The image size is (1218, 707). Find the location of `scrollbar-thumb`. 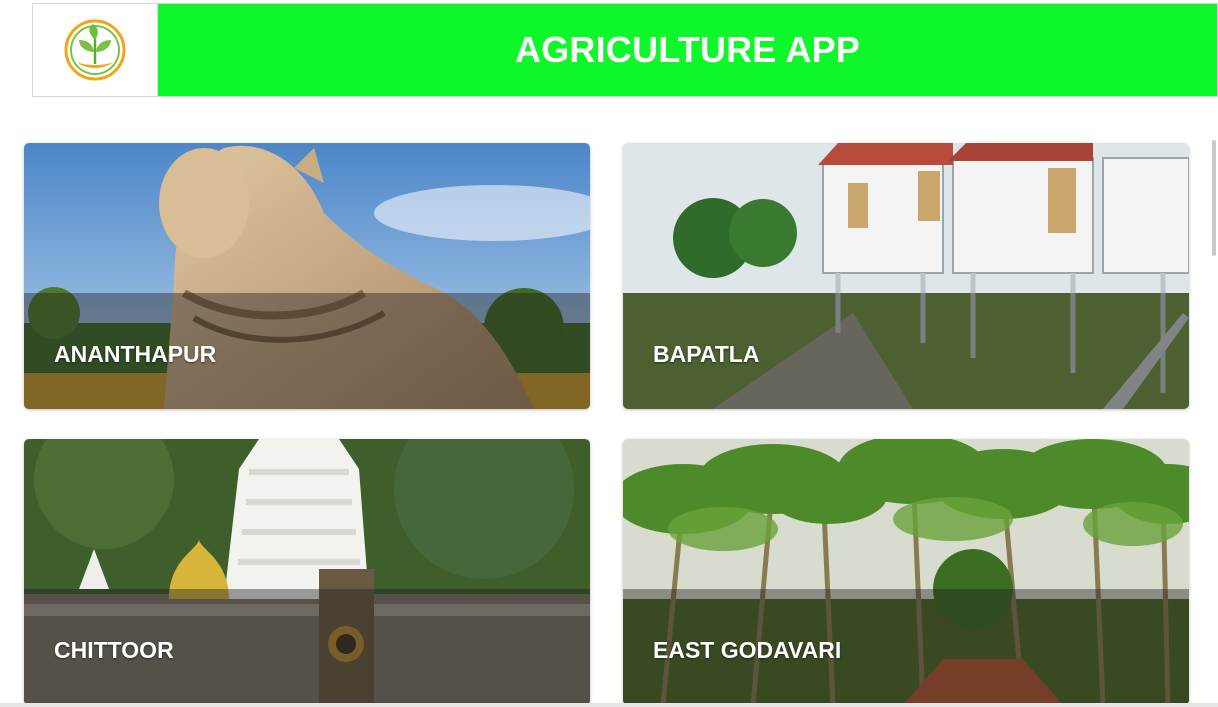

scrollbar-thumb is located at coordinates (1214, 198).